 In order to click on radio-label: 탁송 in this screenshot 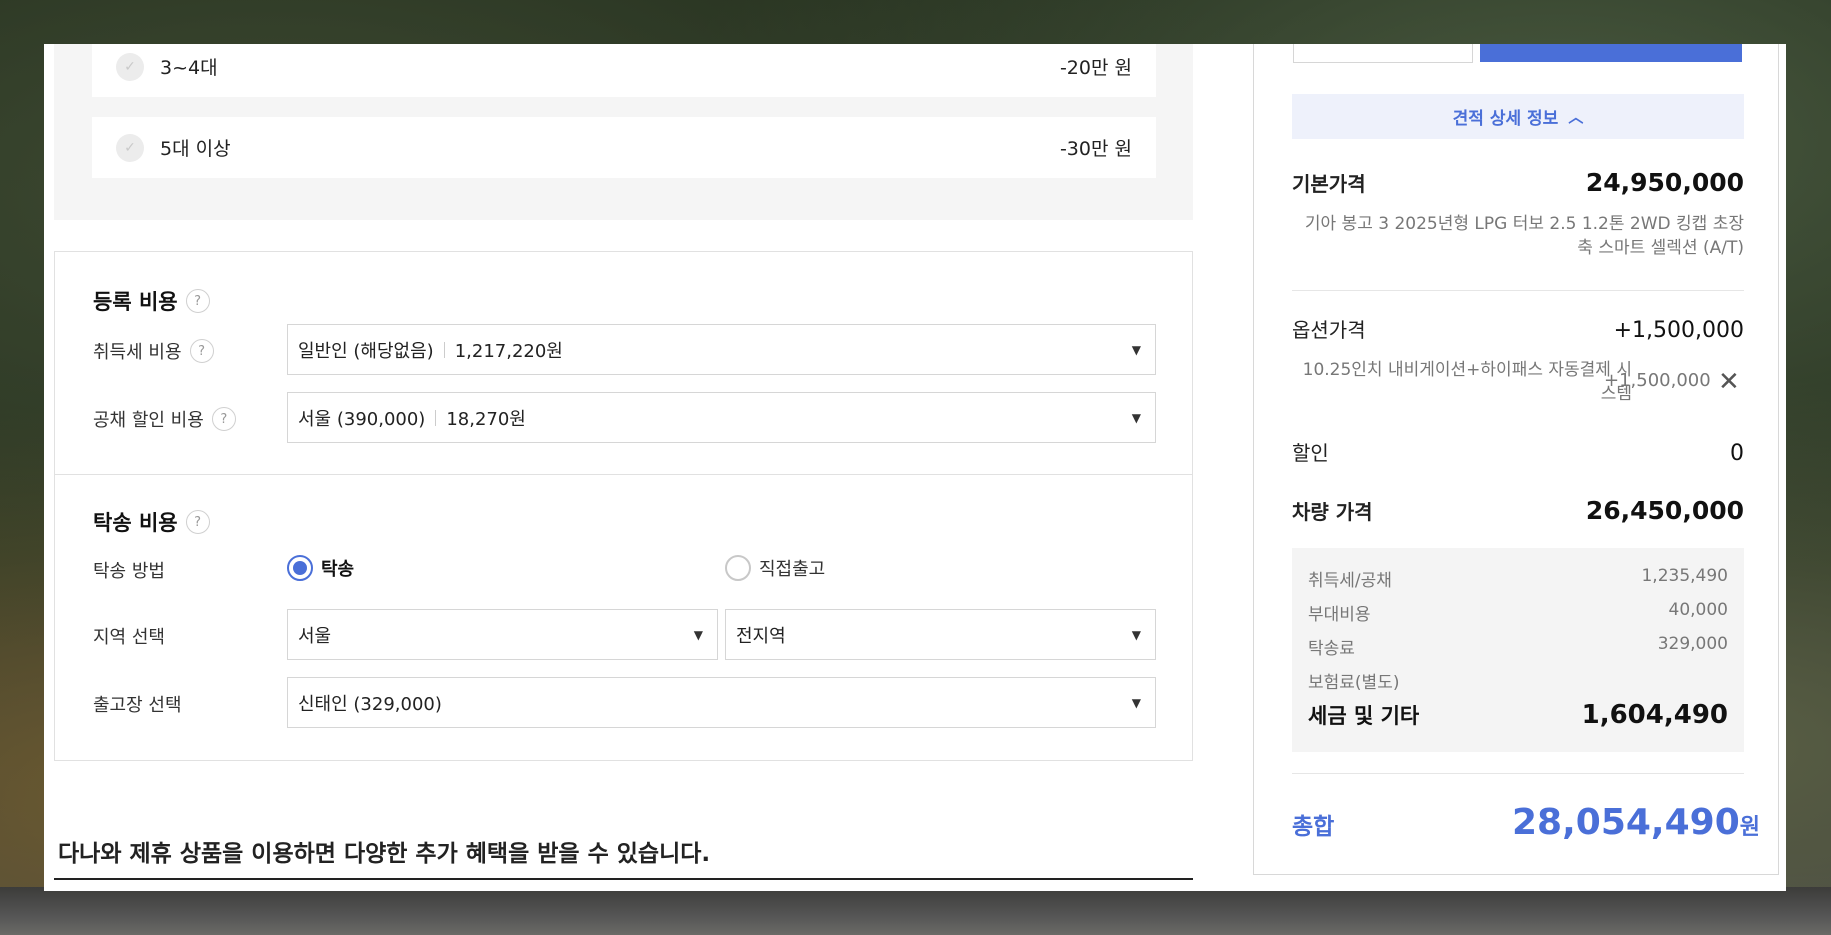, I will do `click(338, 569)`.